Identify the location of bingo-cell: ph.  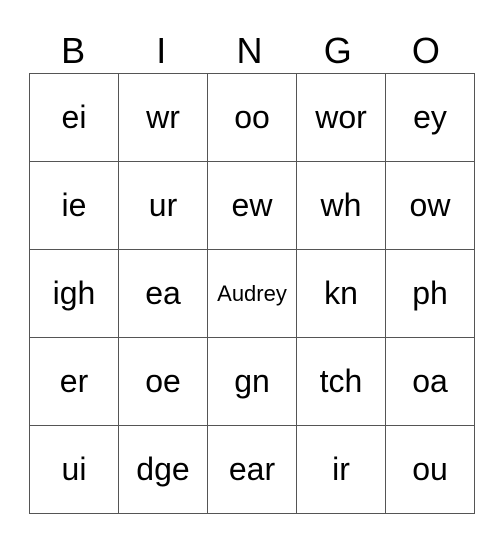
(430, 293).